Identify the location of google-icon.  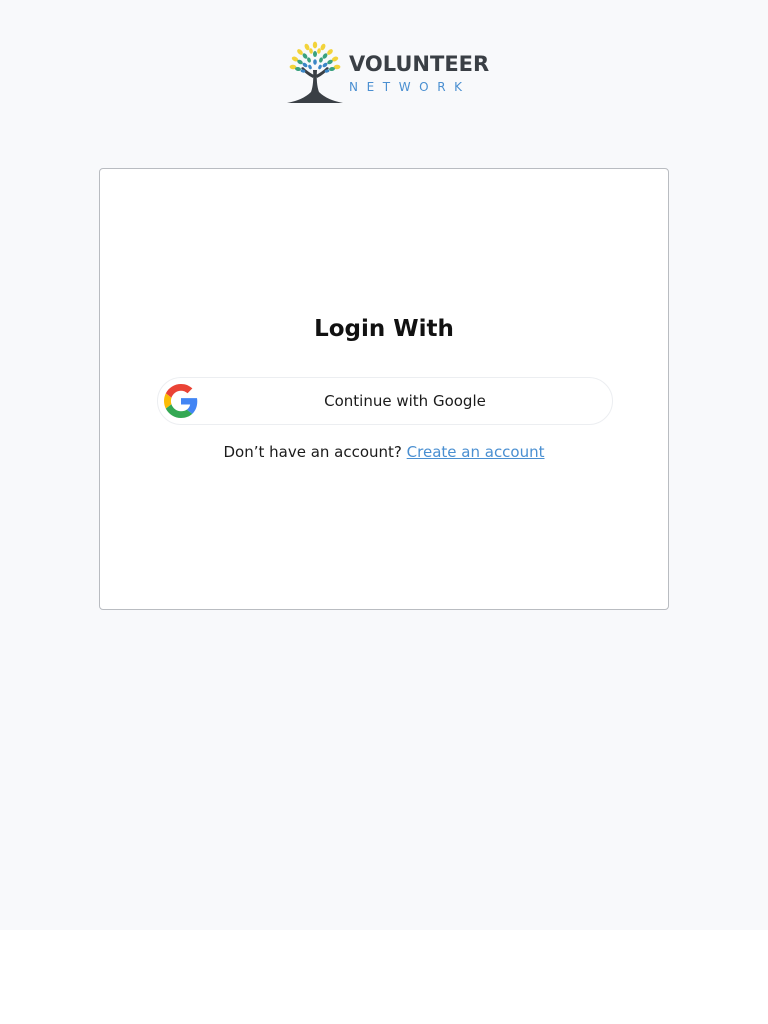
(181, 401).